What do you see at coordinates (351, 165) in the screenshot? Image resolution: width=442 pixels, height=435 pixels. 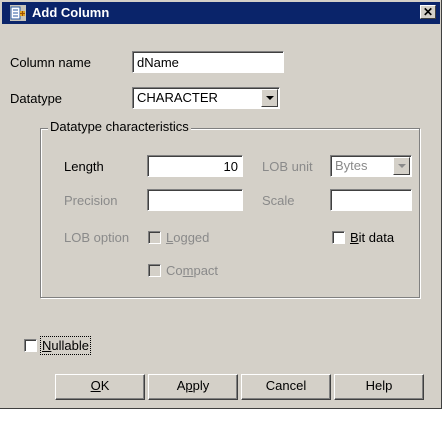 I see `lob-unit-value: Bytes` at bounding box center [351, 165].